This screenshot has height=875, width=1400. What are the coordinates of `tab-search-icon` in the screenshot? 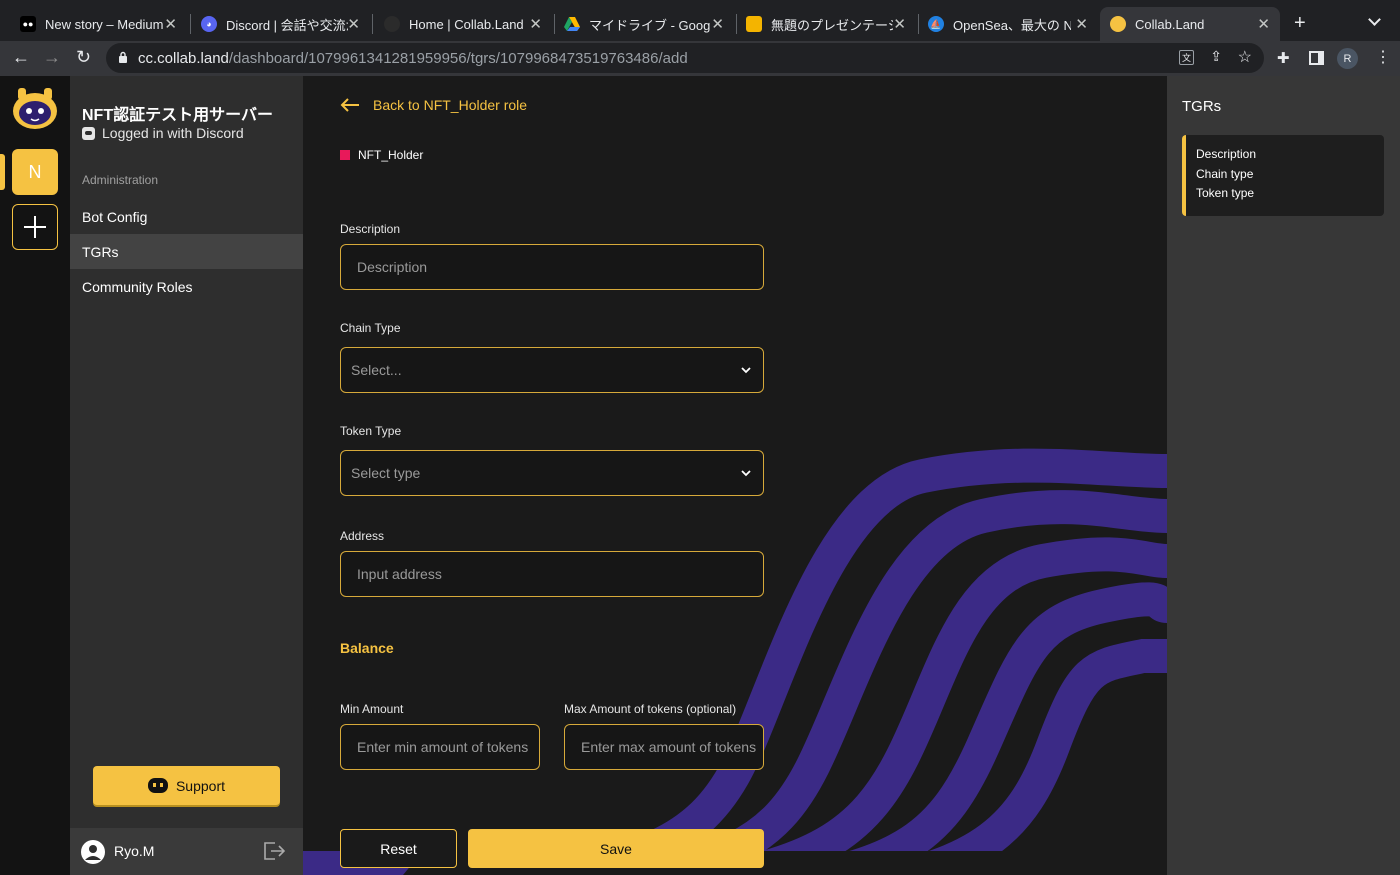 It's located at (1374, 19).